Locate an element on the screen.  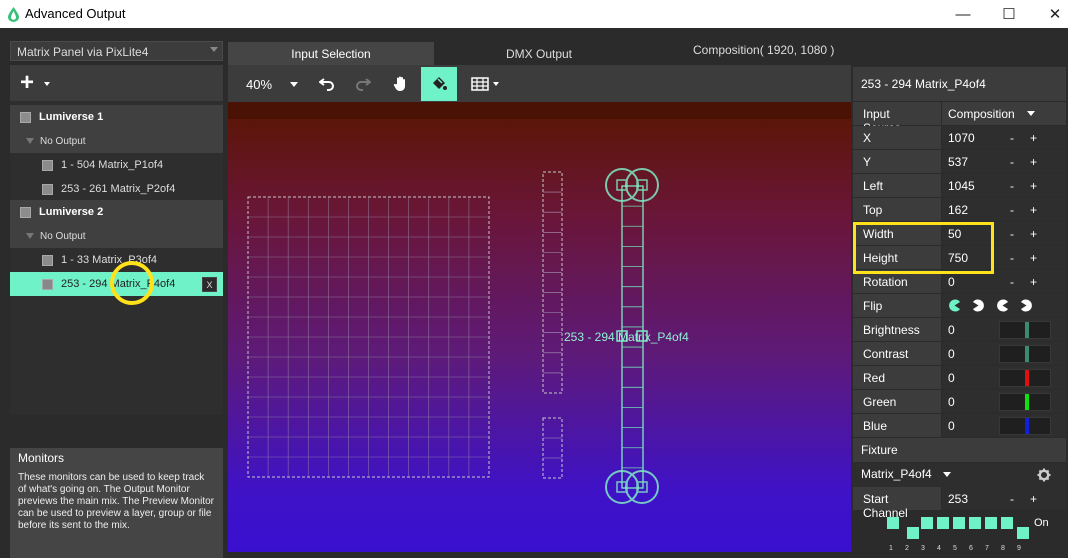
strip-outline-upper is located at coordinates (552, 282).